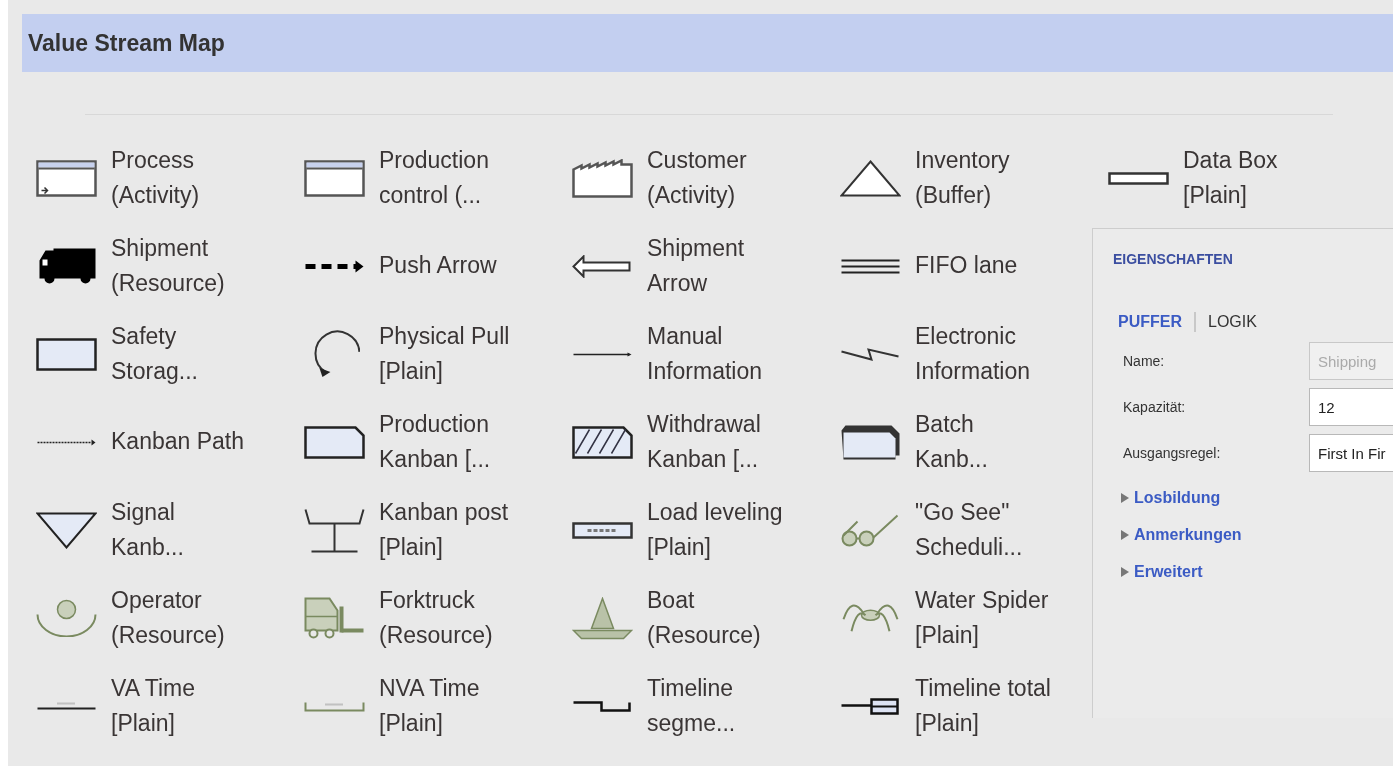 This screenshot has height=766, width=1393. Describe the element at coordinates (973, 354) in the screenshot. I see `shape-label: Electronic Information` at that location.